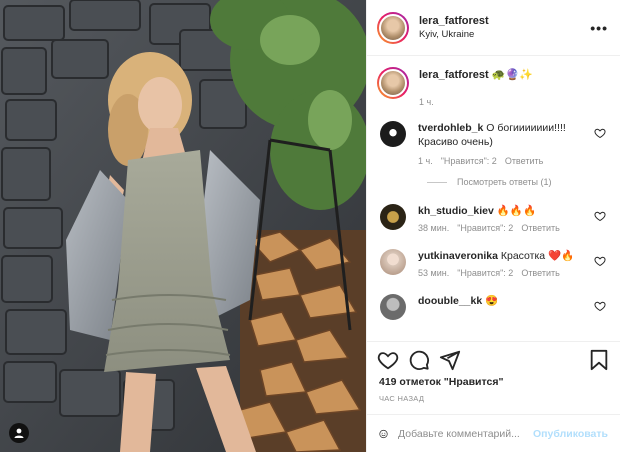  I want to click on view-replies-button: Посмотреть ответы (1), so click(517, 182).